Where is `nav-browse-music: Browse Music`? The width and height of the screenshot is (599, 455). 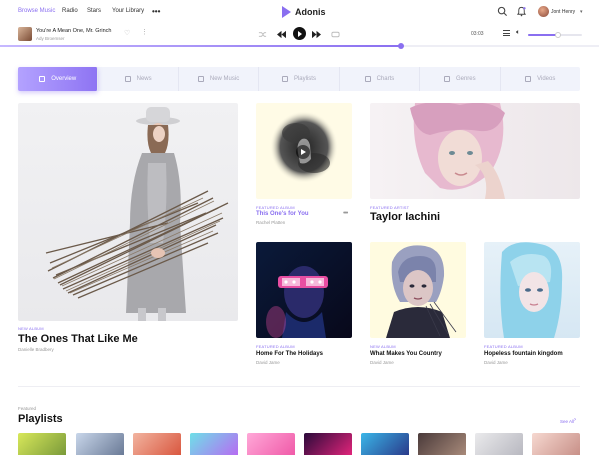 nav-browse-music: Browse Music is located at coordinates (36, 11).